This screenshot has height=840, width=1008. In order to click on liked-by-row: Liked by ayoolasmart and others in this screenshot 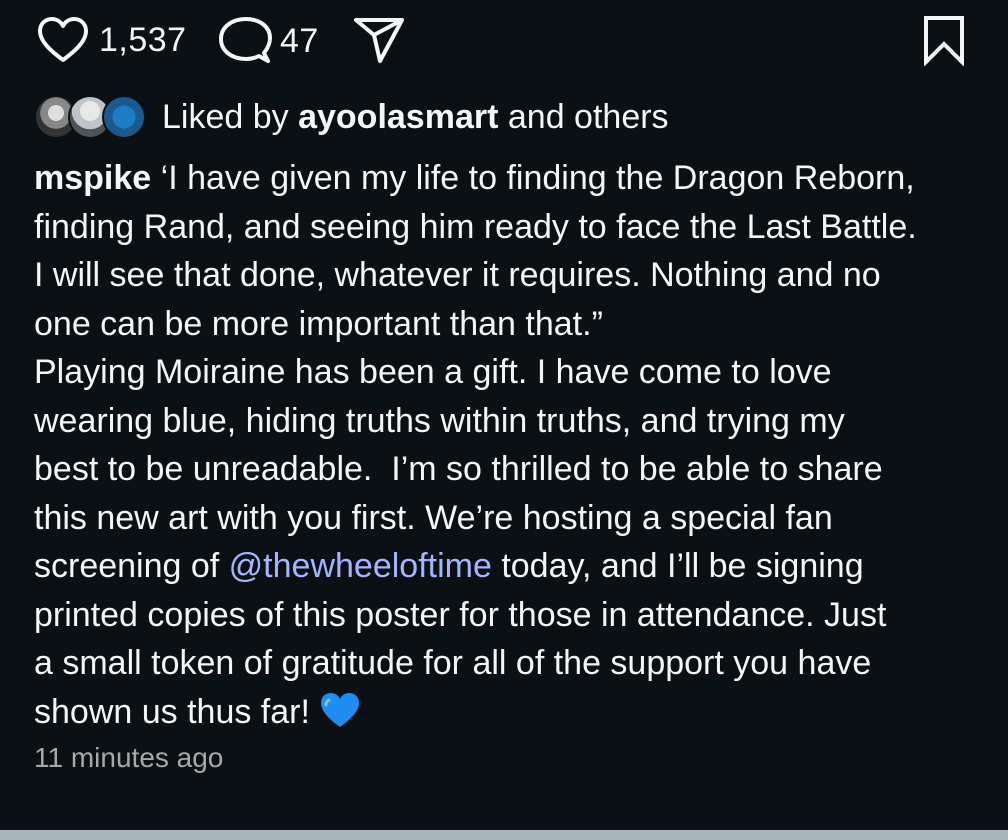, I will do `click(351, 117)`.